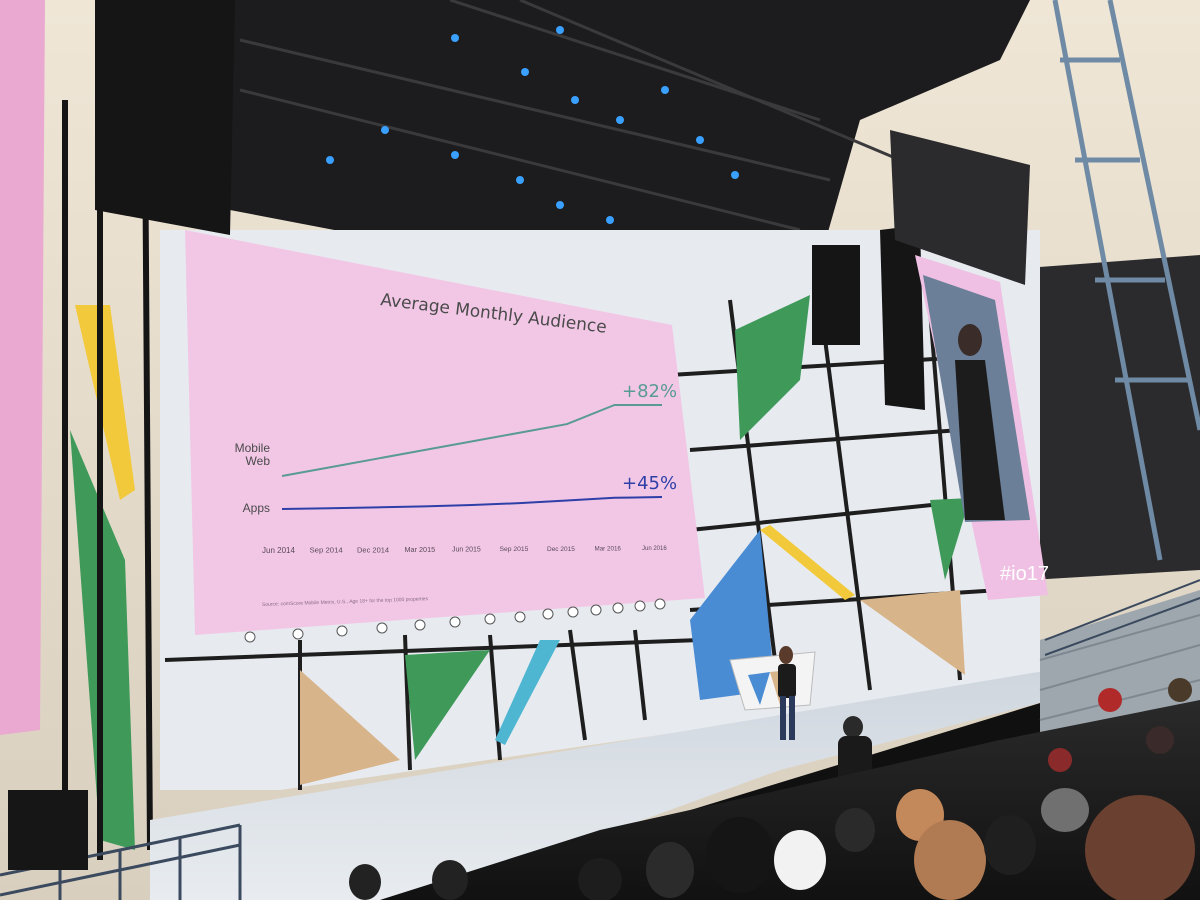 This screenshot has width=1200, height=900. Describe the element at coordinates (902, 317) in the screenshot. I see `speaker-array-right` at that location.